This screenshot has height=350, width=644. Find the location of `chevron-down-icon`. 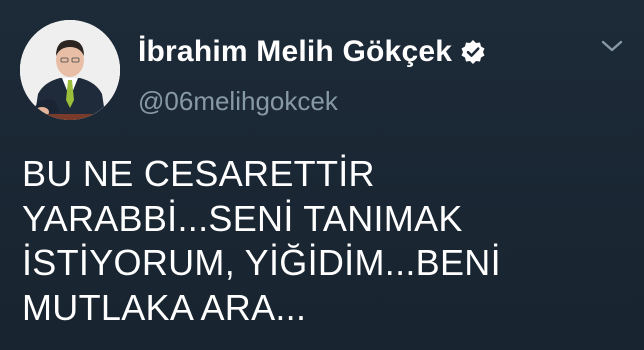

chevron-down-icon is located at coordinates (612, 46).